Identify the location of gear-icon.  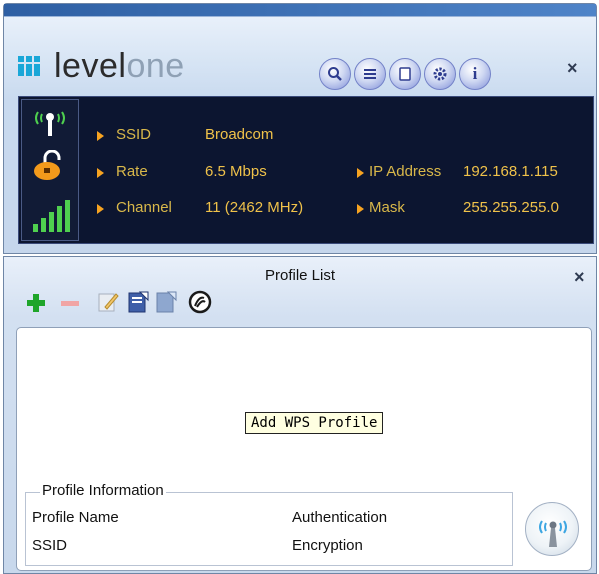
(440, 74).